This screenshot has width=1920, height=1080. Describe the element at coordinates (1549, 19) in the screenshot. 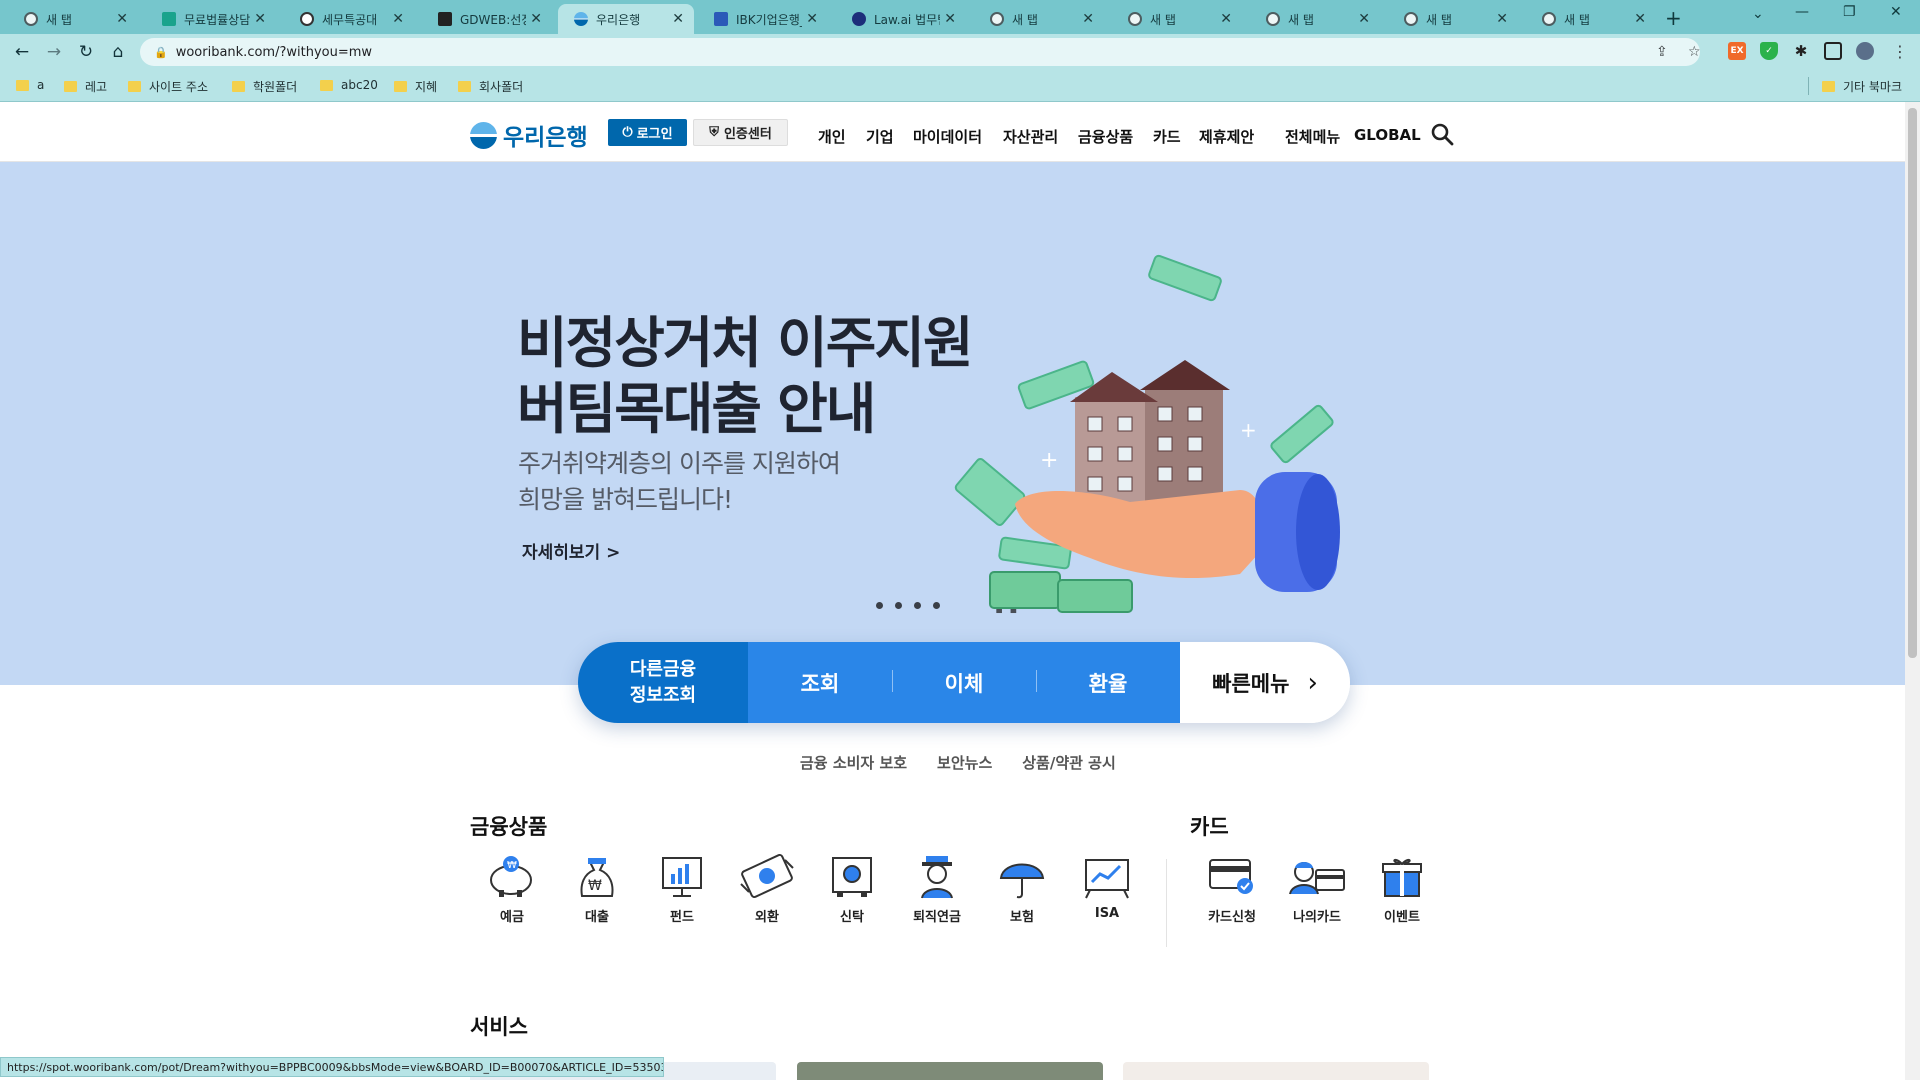

I see `globe-icon` at that location.